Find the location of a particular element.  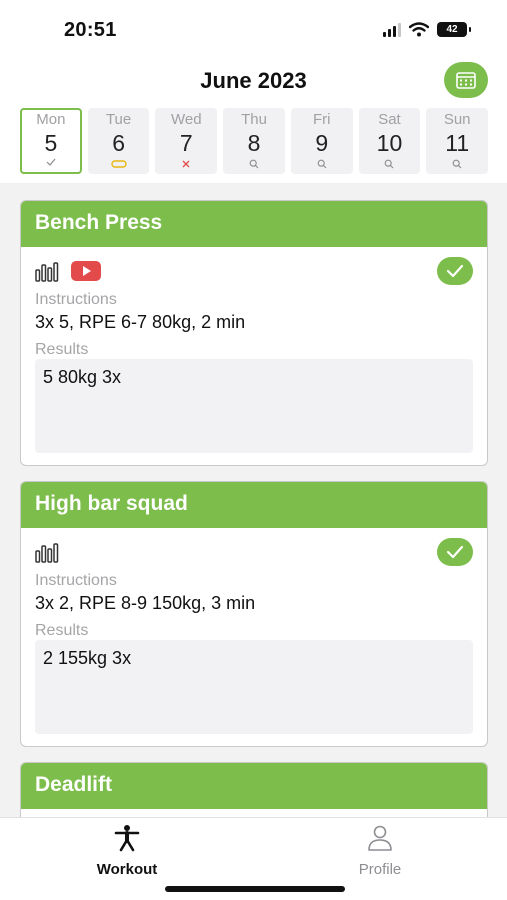

calendar-icon is located at coordinates (466, 80).